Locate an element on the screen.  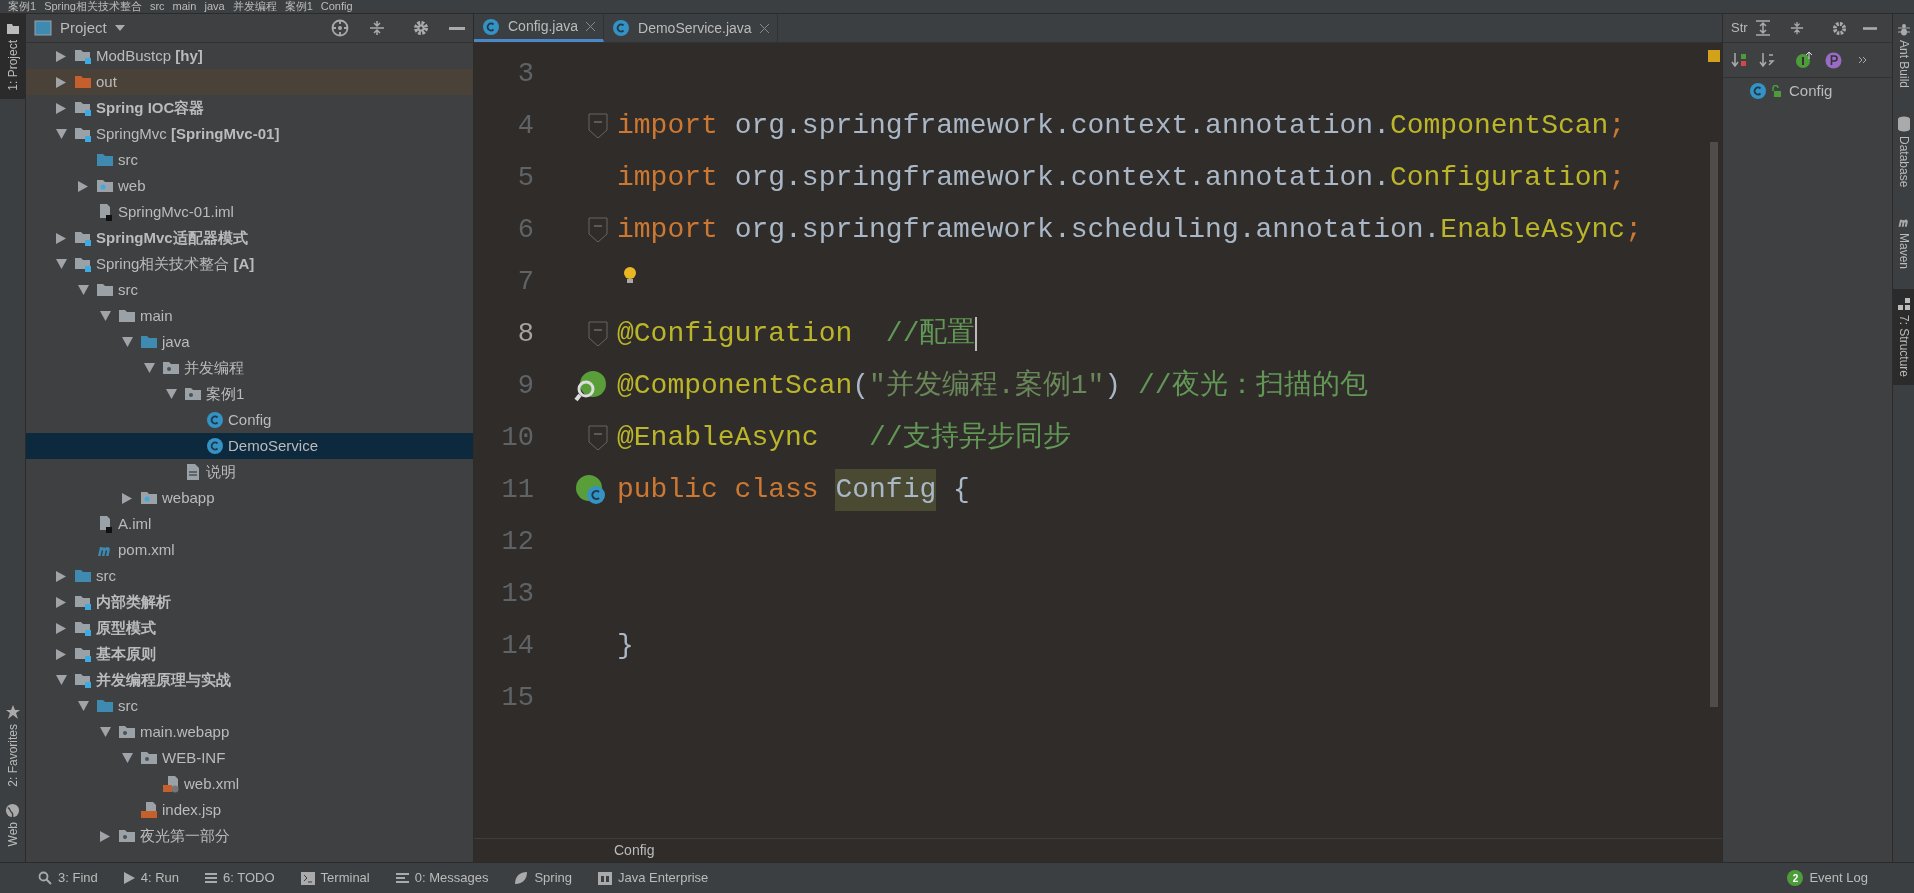
event-log-button: 2 Event Log is located at coordinates (1827, 878).